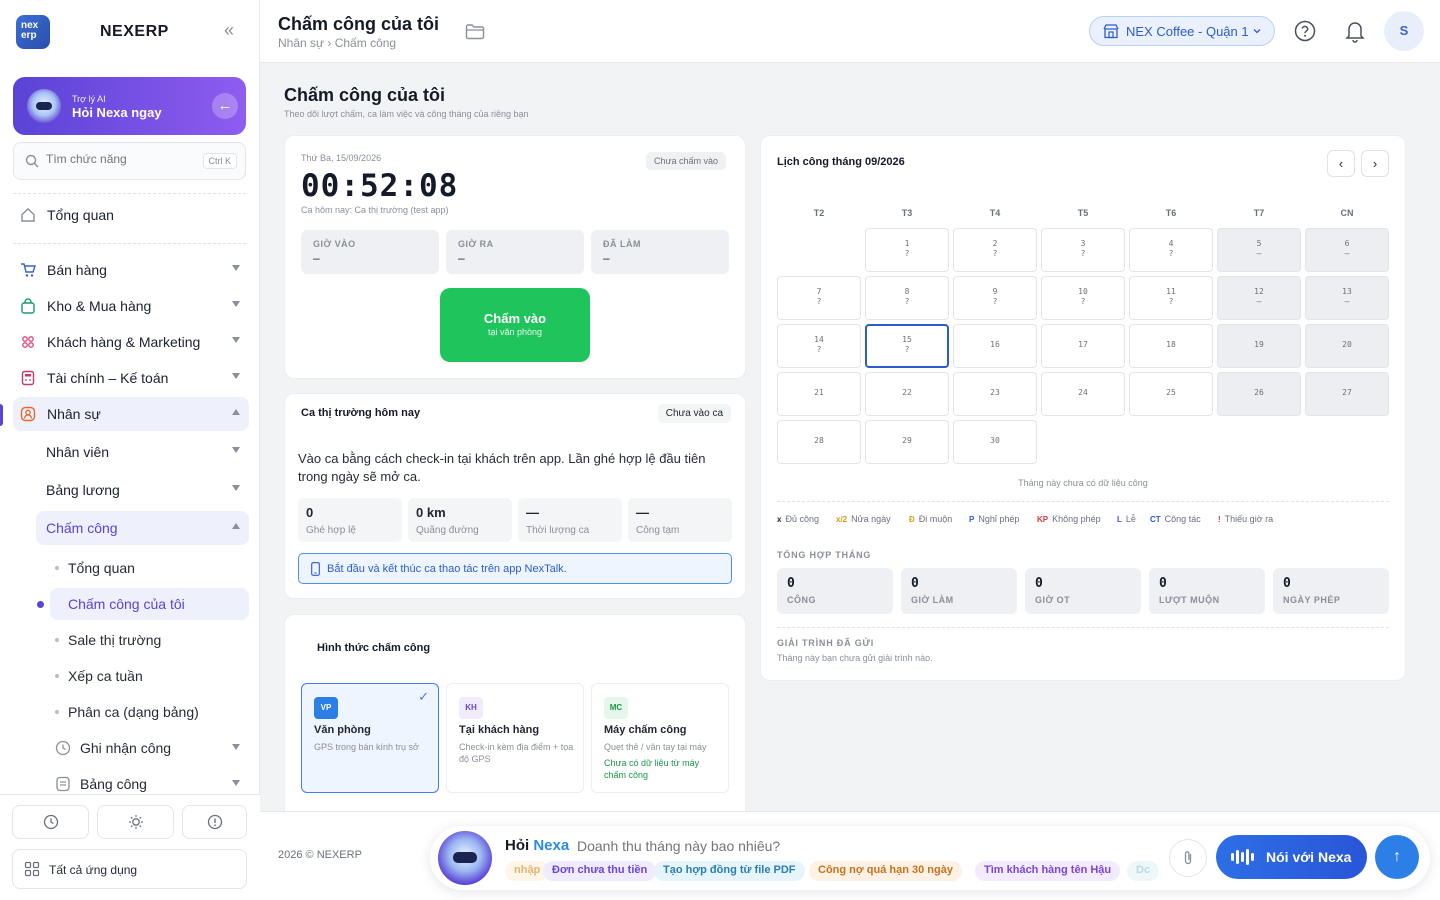  Describe the element at coordinates (129, 106) in the screenshot. I see `ask-ai-card: Trợ lý AI Hỏi Nexa ngay ←` at that location.